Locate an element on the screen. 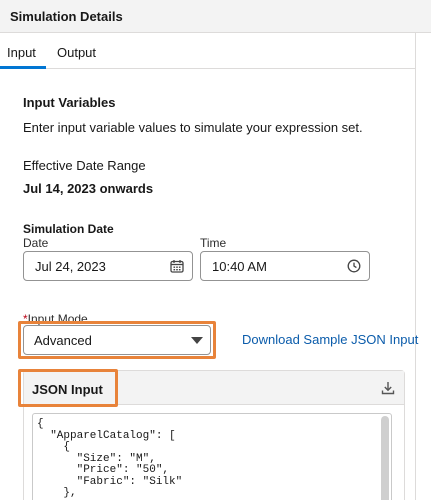 The image size is (431, 500). time-input-value: 10:40 AM is located at coordinates (239, 266).